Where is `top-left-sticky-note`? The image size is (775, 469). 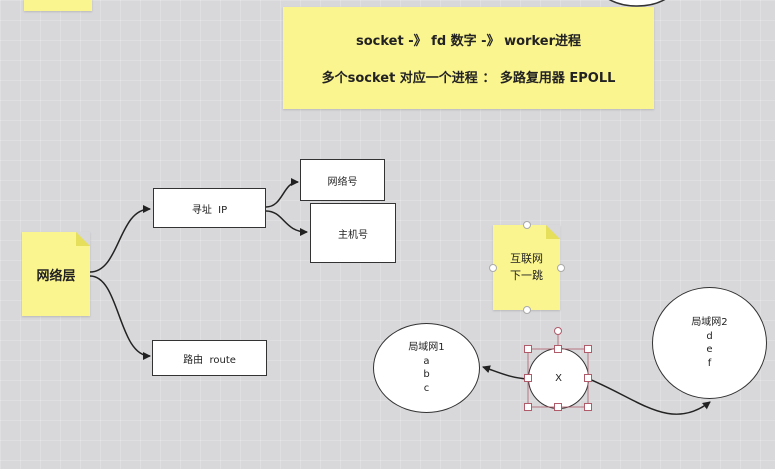
top-left-sticky-note is located at coordinates (58, 5).